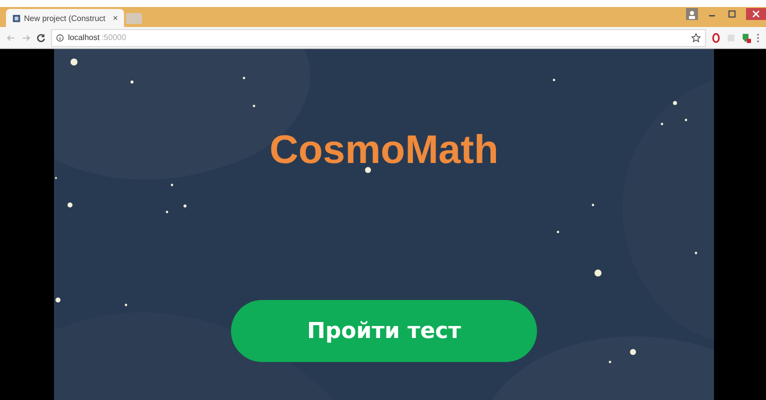  I want to click on restore-icon, so click(732, 14).